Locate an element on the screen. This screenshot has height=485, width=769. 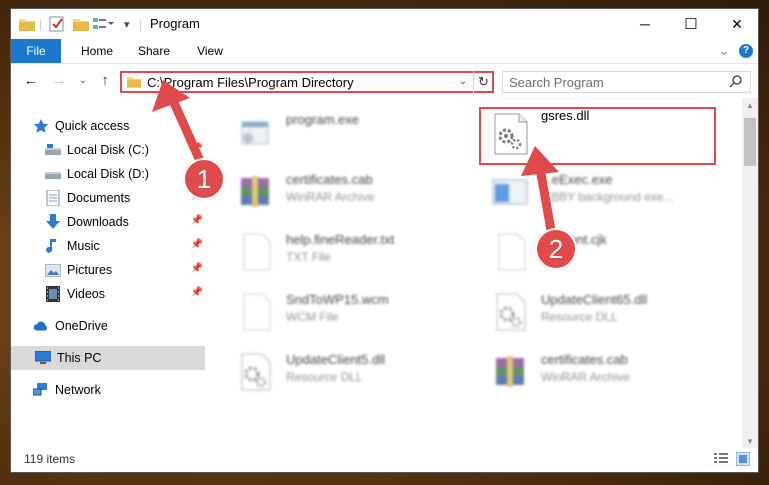
documents-icon is located at coordinates (53, 198).